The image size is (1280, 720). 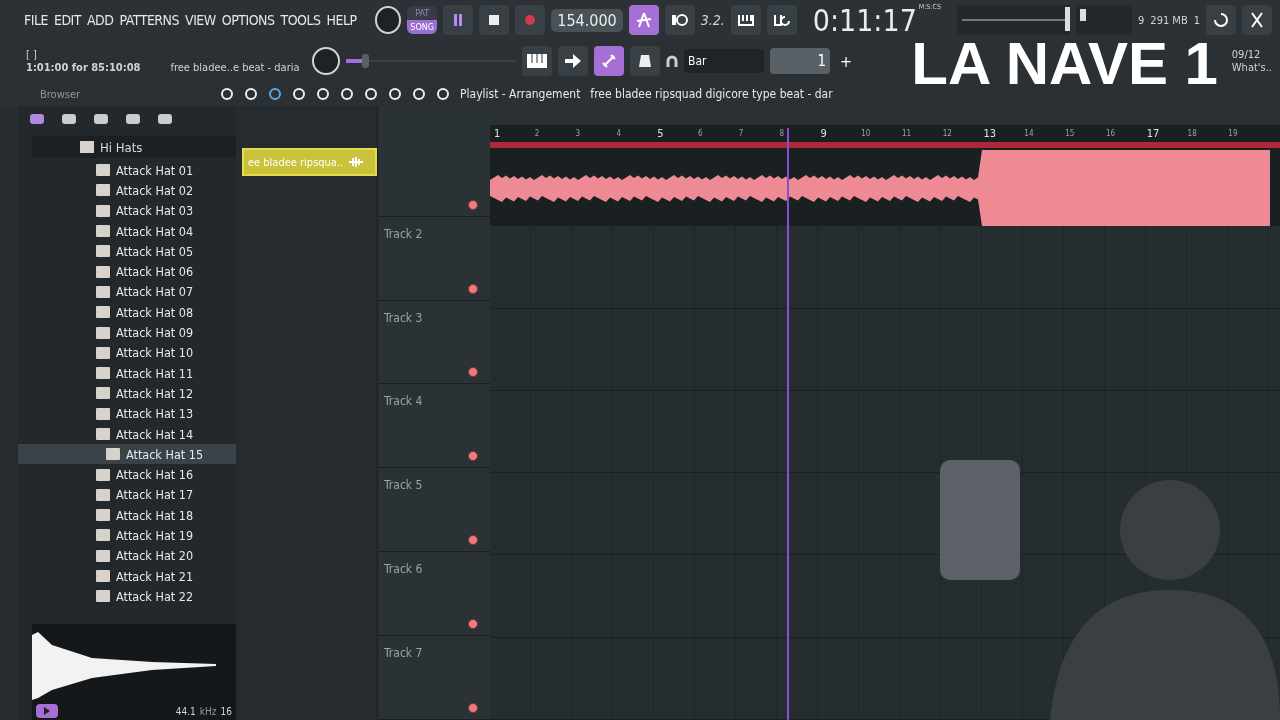 What do you see at coordinates (711, 94) in the screenshot?
I see `playlist-song: free bladee ripsquad digicore type beat - dar` at bounding box center [711, 94].